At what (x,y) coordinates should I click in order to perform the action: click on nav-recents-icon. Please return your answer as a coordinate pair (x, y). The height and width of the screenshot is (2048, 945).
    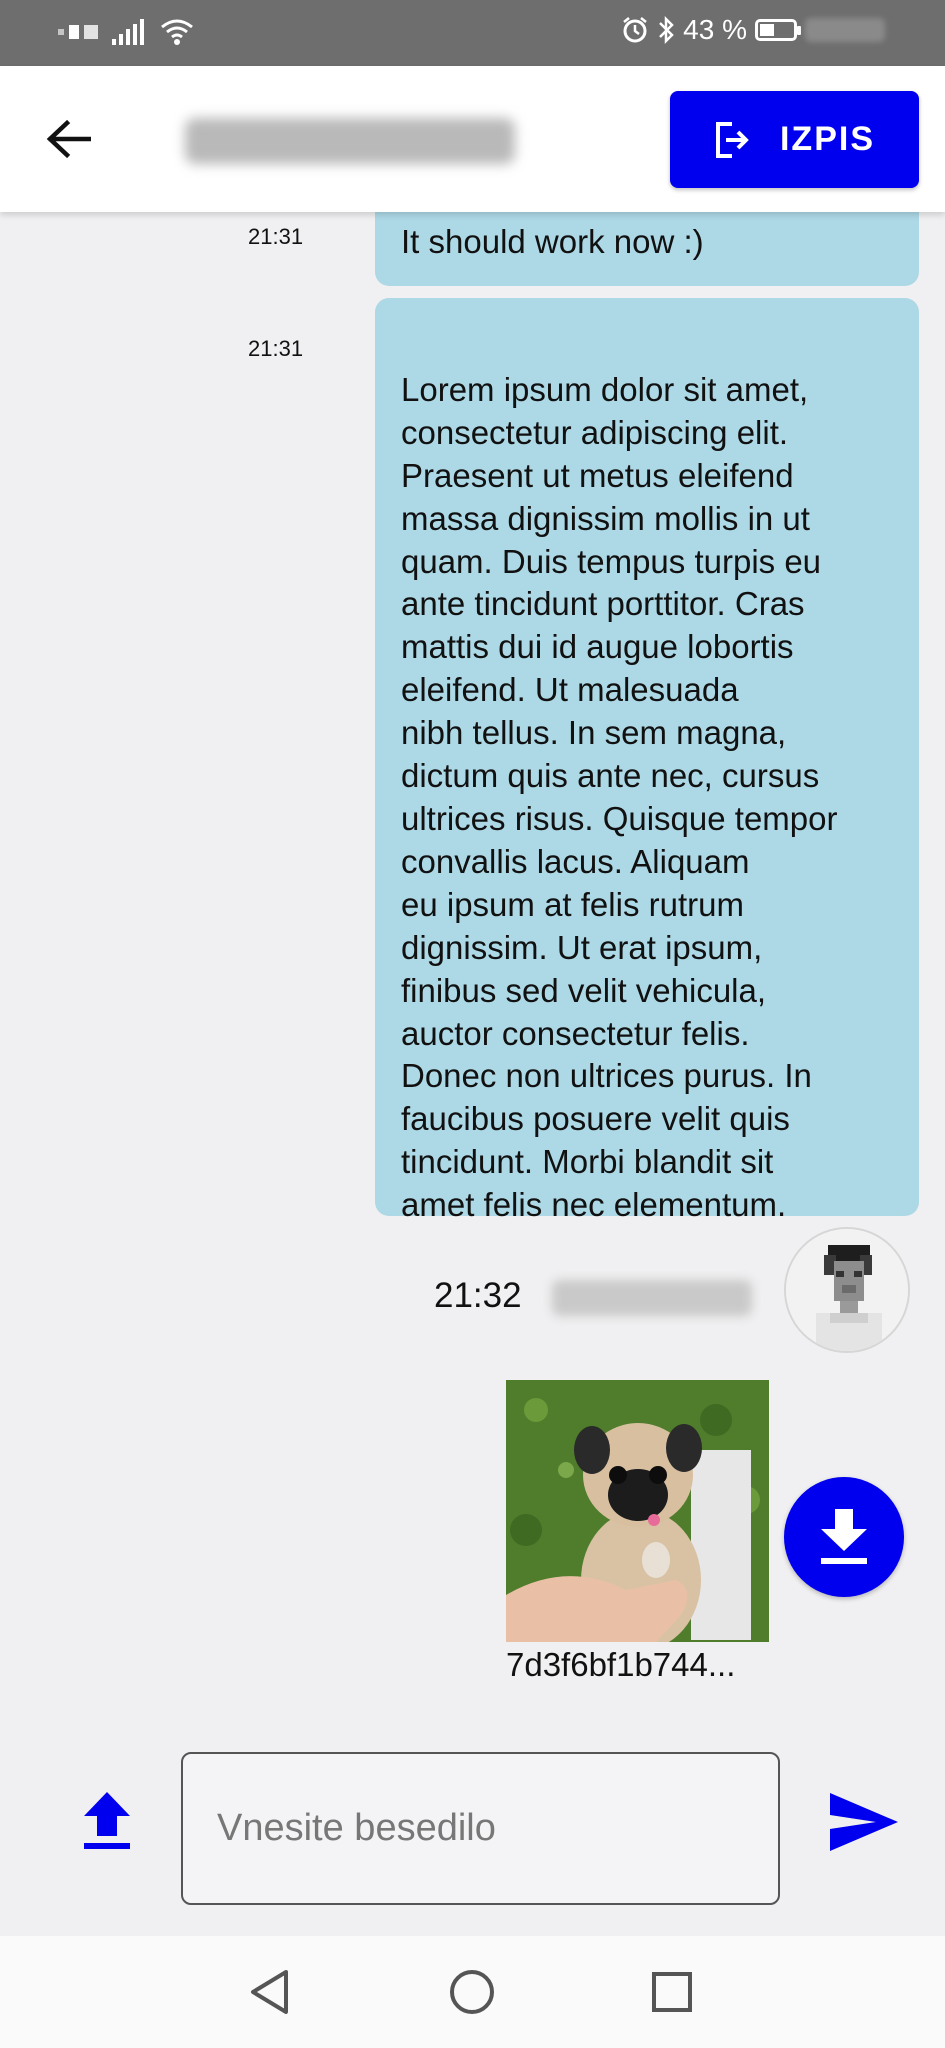
    Looking at the image, I should click on (672, 1992).